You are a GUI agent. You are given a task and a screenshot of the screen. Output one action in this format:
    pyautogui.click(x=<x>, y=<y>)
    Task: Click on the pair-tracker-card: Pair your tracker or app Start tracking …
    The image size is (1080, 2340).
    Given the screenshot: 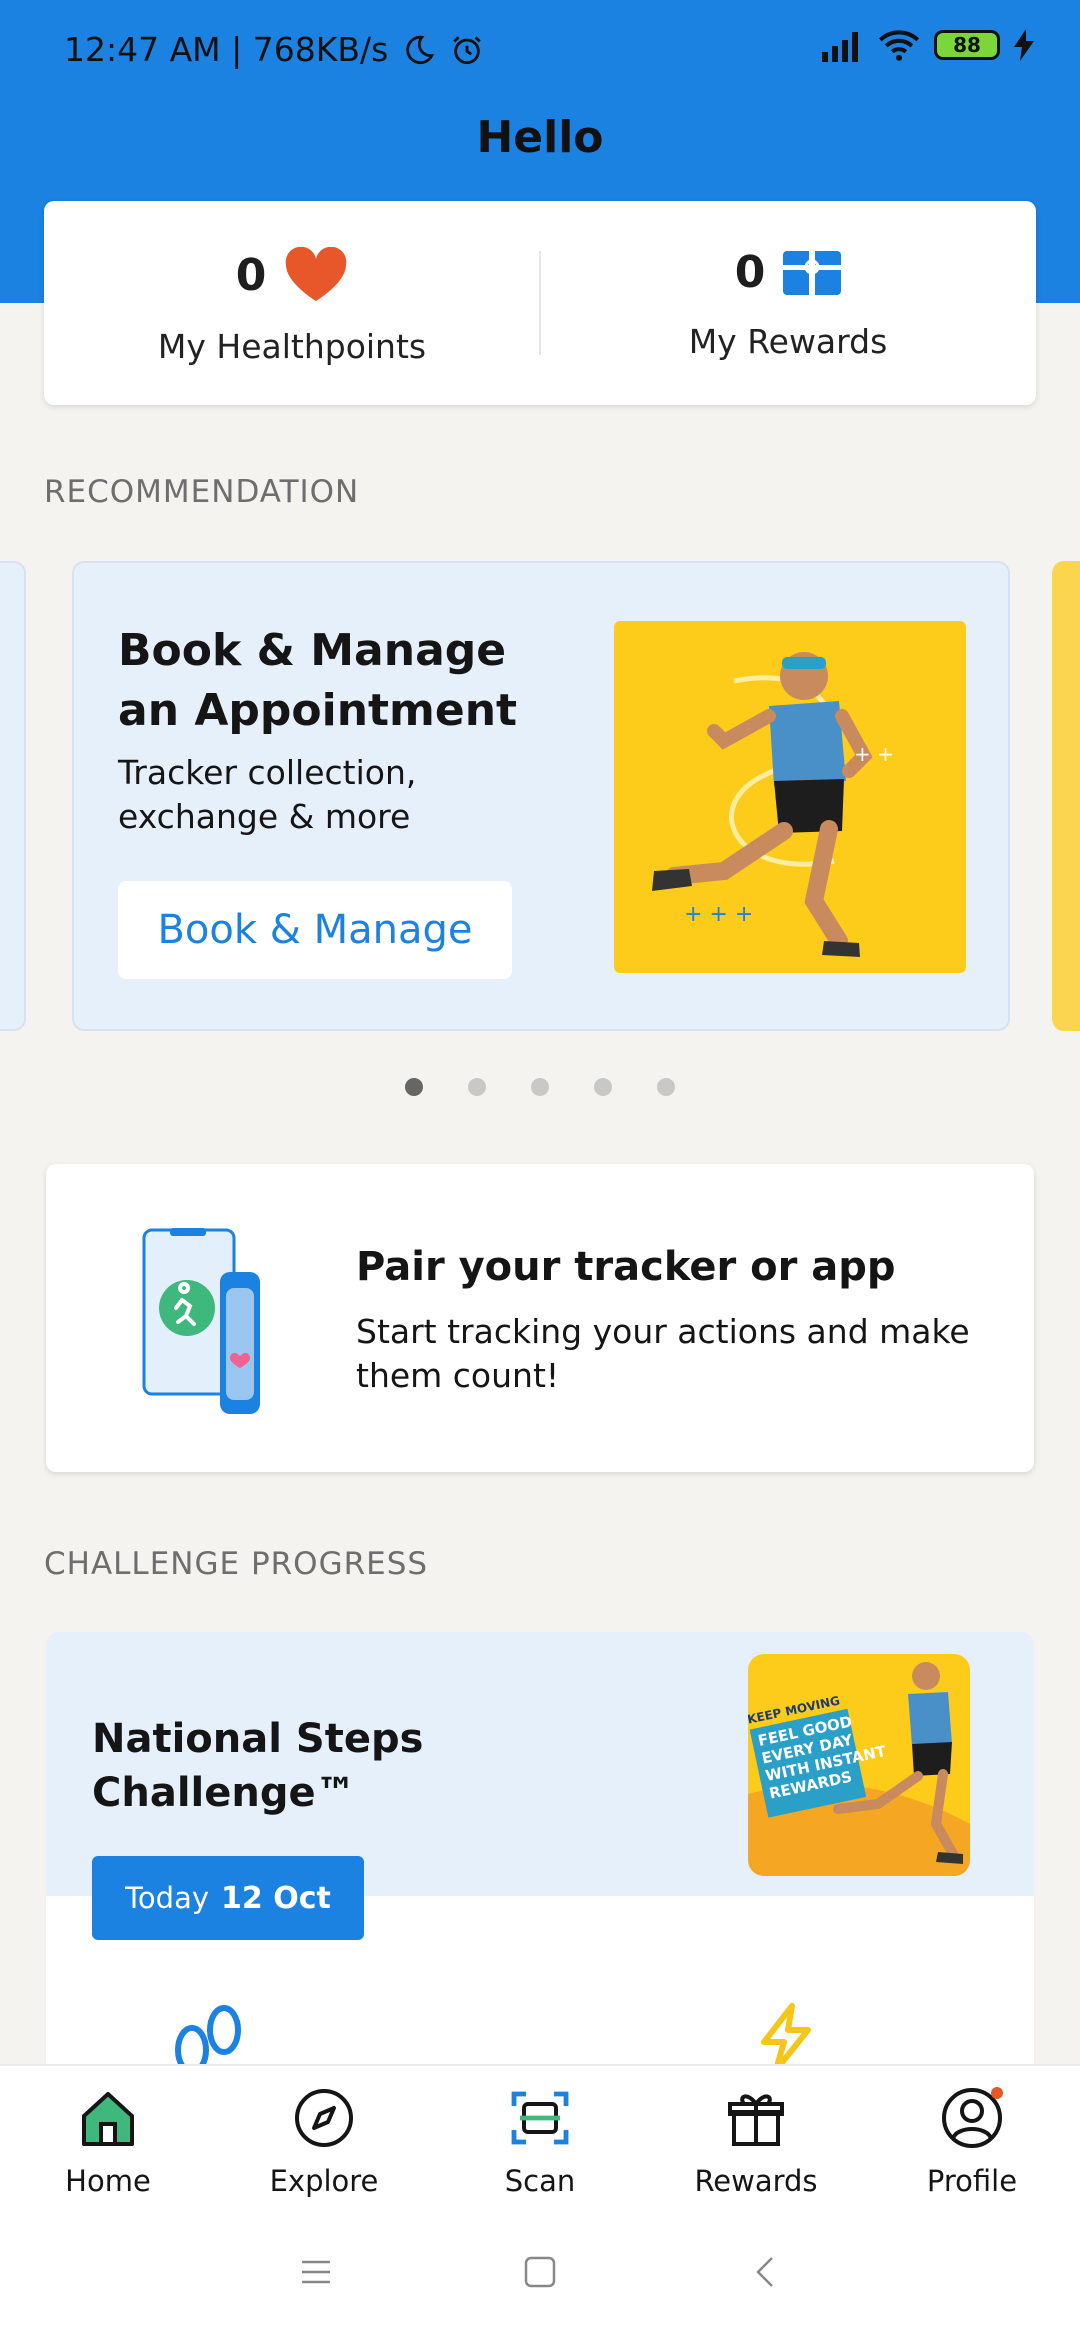 What is the action you would take?
    pyautogui.click(x=540, y=1318)
    